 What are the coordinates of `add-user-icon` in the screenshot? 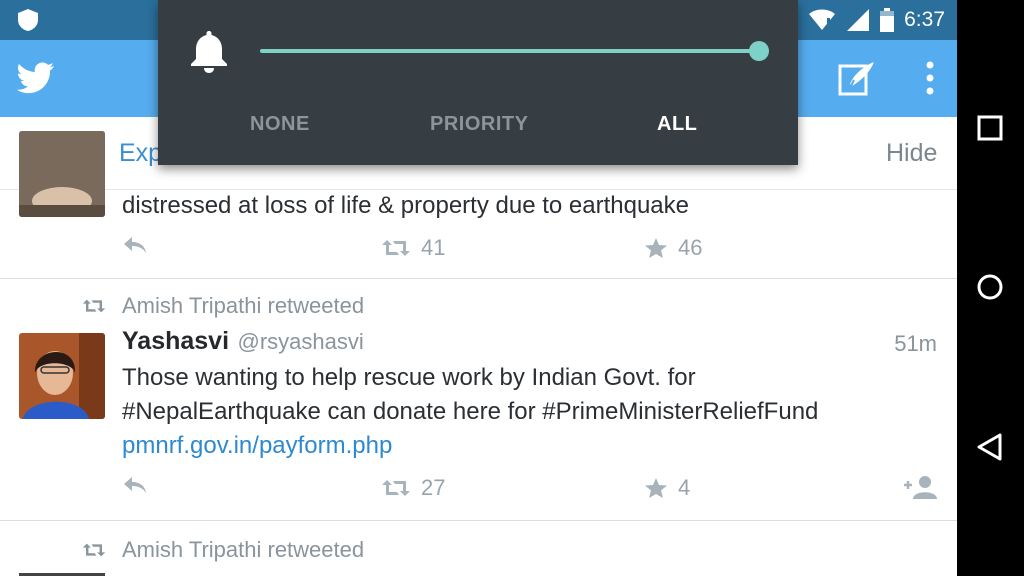 It's located at (920, 487).